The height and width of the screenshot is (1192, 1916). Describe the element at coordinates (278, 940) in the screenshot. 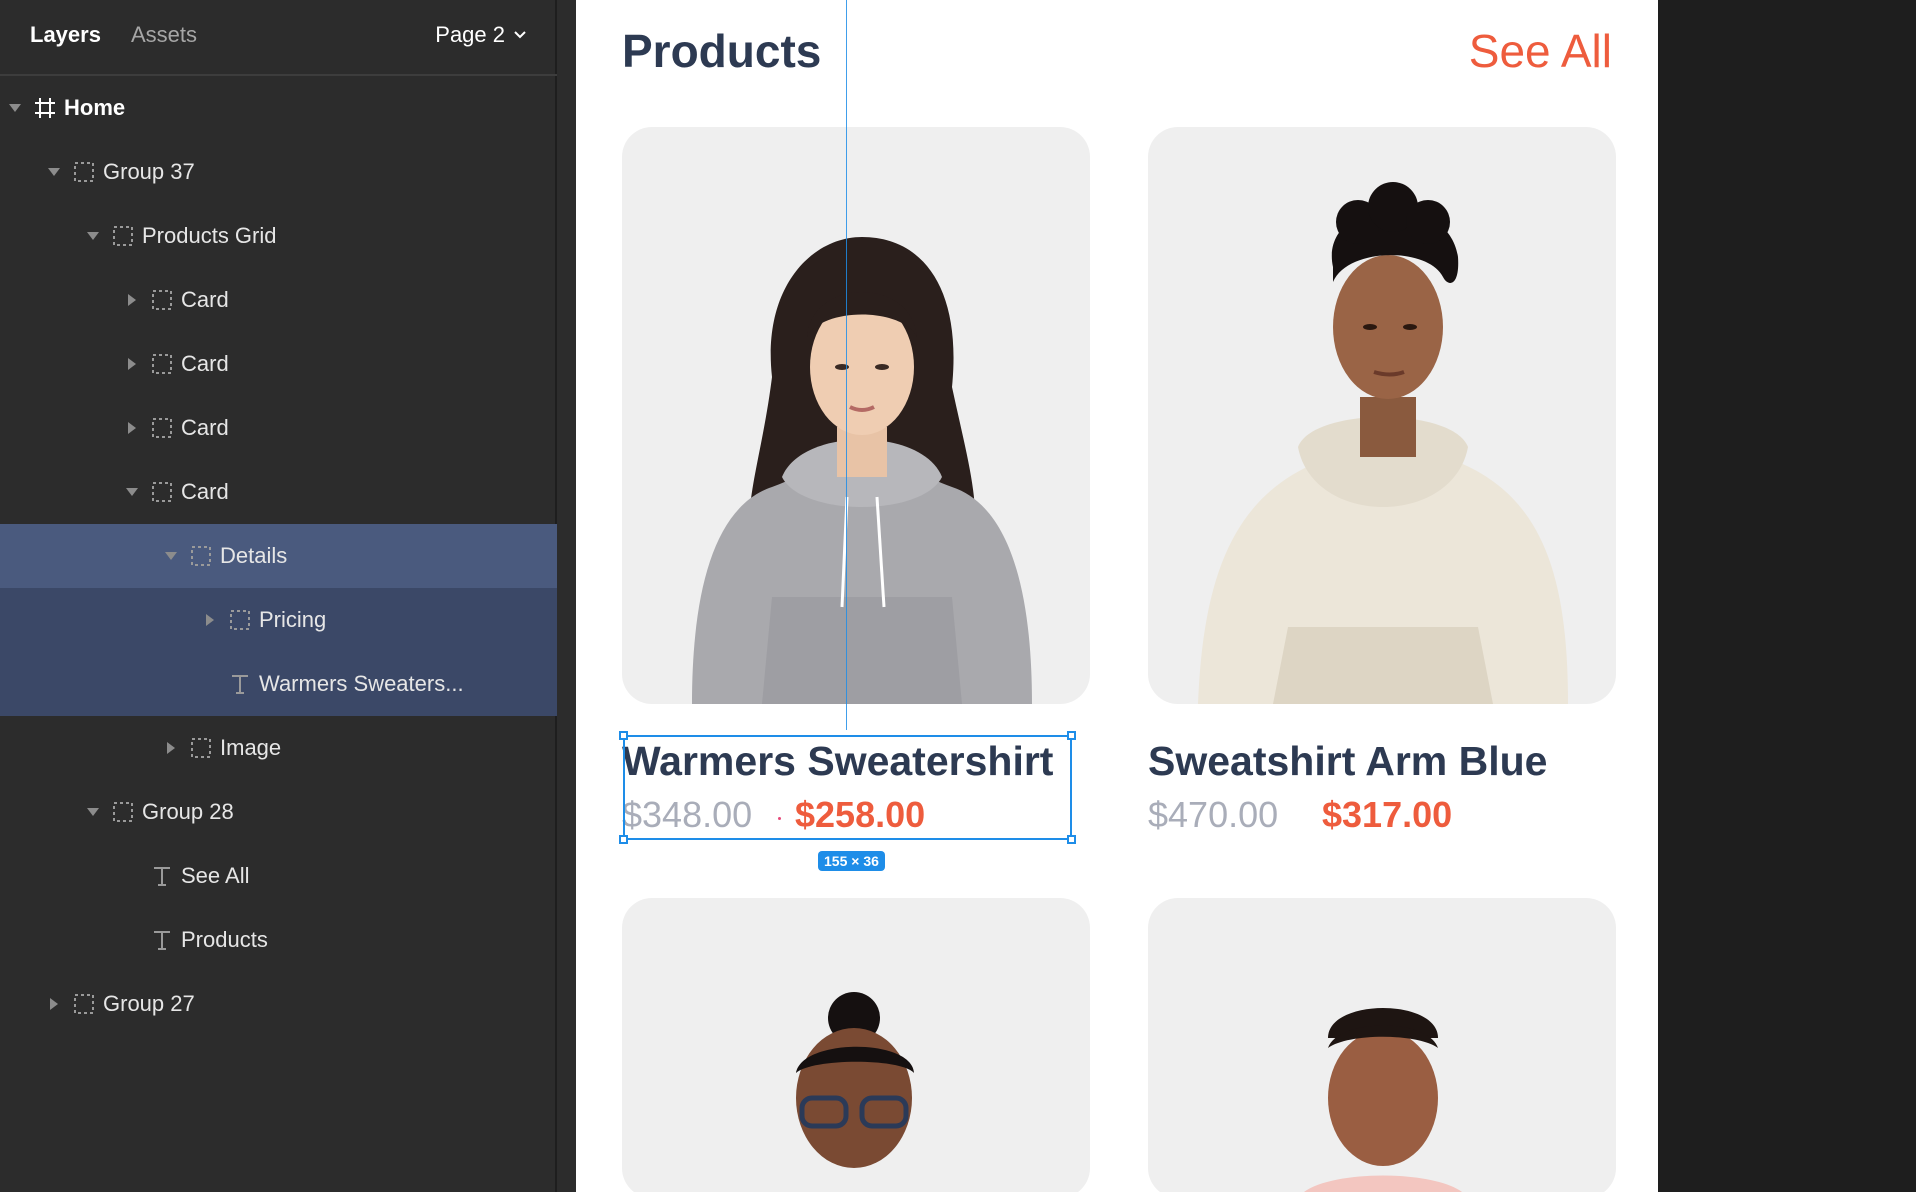

I see `layer-row: Products` at that location.